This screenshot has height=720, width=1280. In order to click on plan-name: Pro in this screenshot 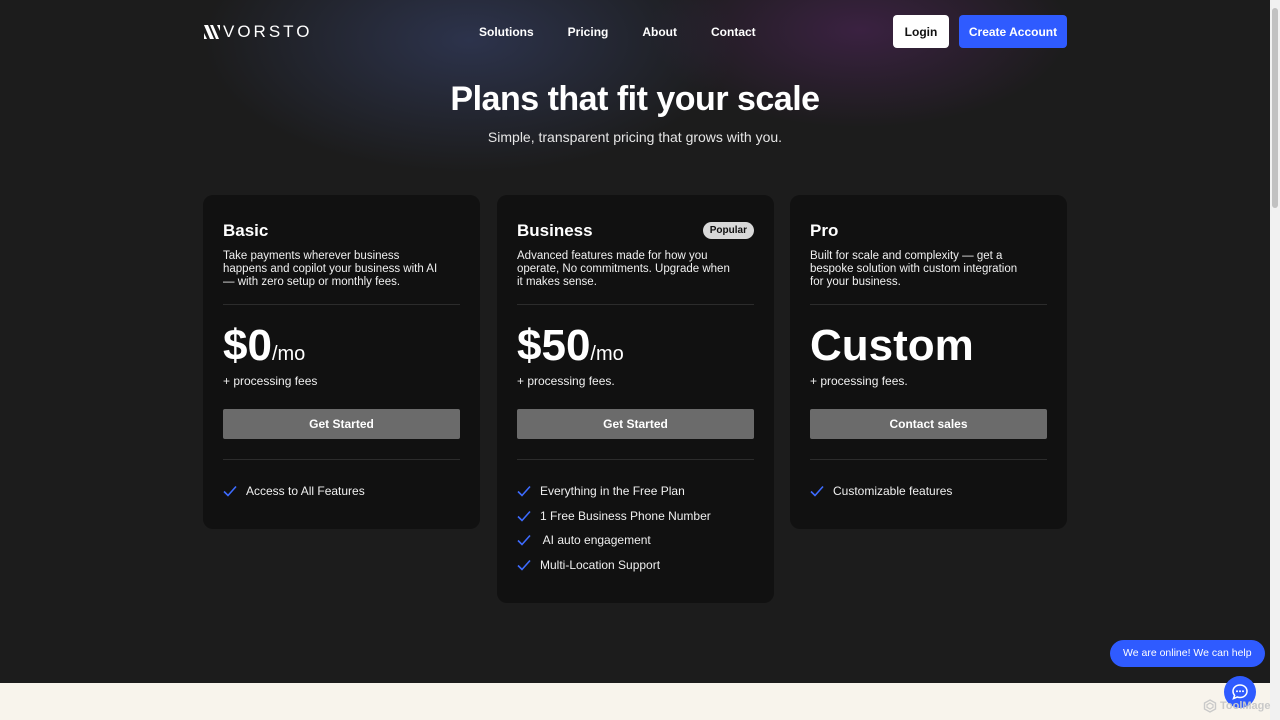, I will do `click(824, 230)`.